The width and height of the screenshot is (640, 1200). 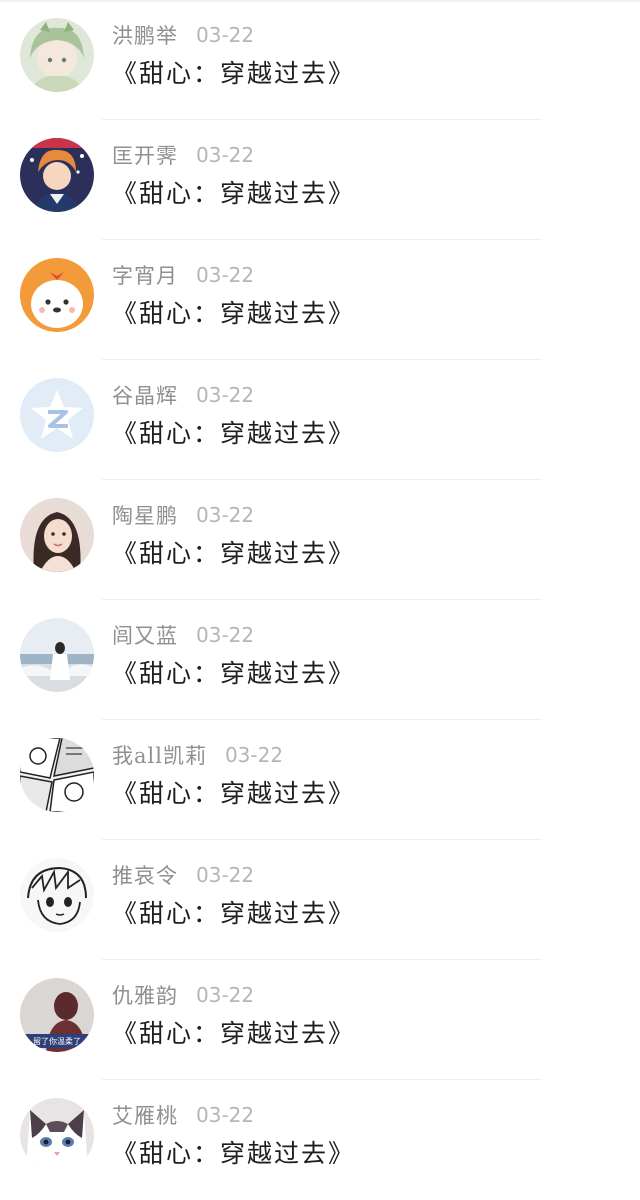 What do you see at coordinates (183, 515) in the screenshot?
I see `comment-meta: 陶星鹏 03-22` at bounding box center [183, 515].